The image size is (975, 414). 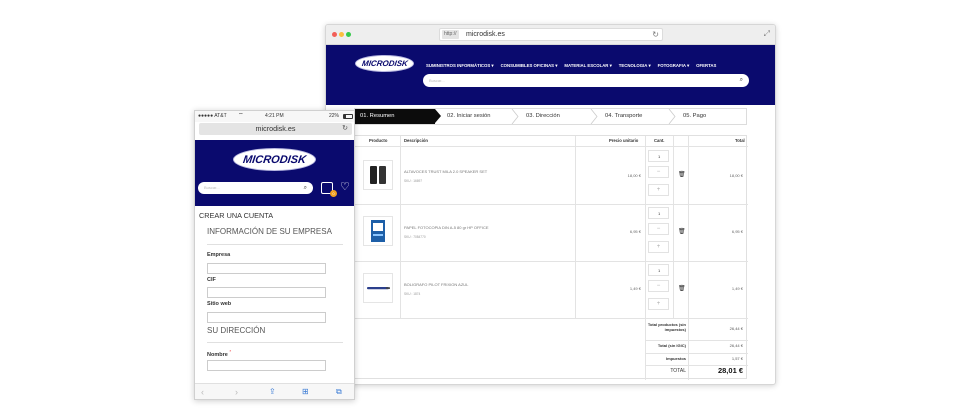 What do you see at coordinates (345, 186) in the screenshot?
I see `heart-icon: ♡` at bounding box center [345, 186].